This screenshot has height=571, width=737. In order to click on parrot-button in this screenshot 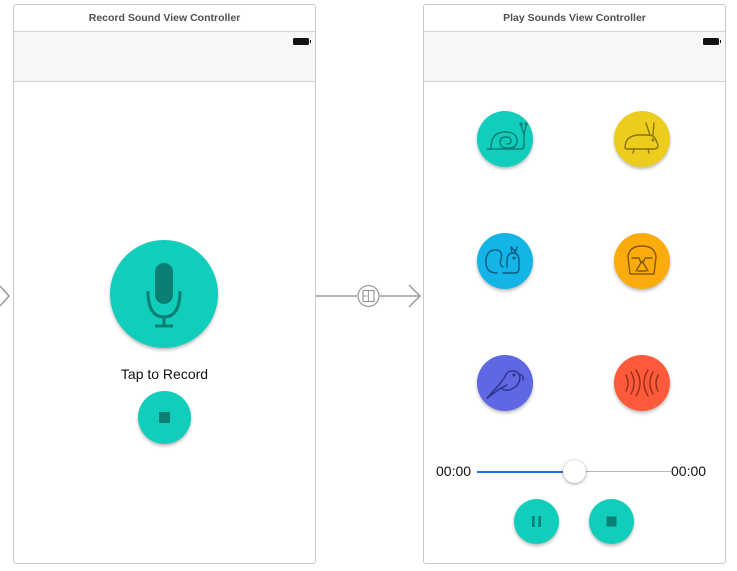, I will do `click(505, 383)`.